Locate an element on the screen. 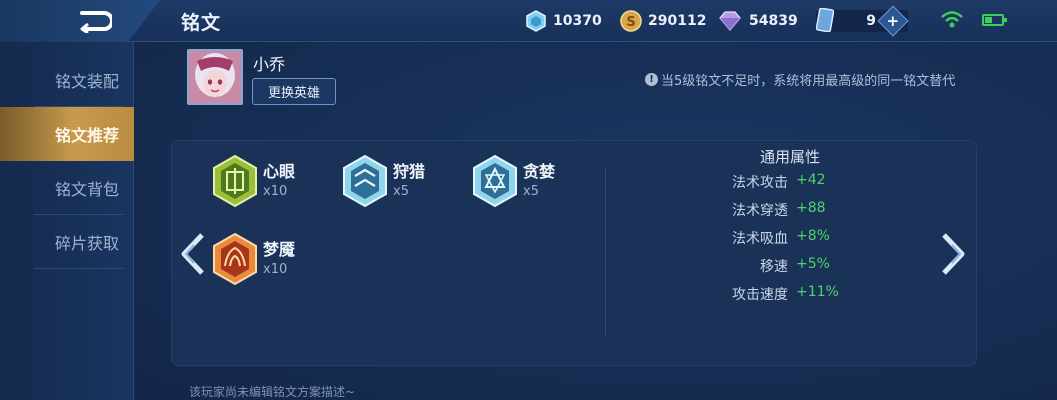 The height and width of the screenshot is (400, 1057). attribute-name: 法术吸血 is located at coordinates (760, 239).